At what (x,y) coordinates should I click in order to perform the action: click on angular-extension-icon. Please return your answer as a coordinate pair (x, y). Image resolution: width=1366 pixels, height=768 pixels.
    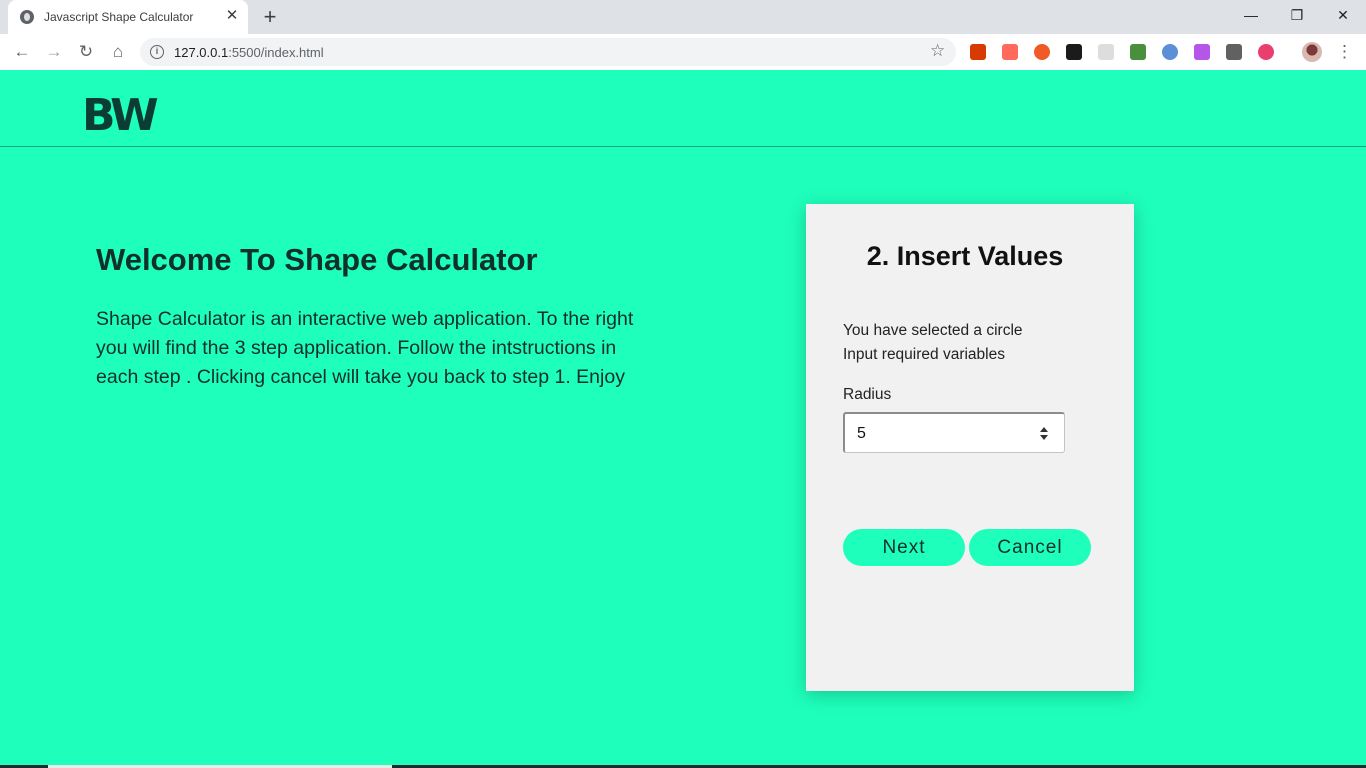
    Looking at the image, I should click on (1234, 52).